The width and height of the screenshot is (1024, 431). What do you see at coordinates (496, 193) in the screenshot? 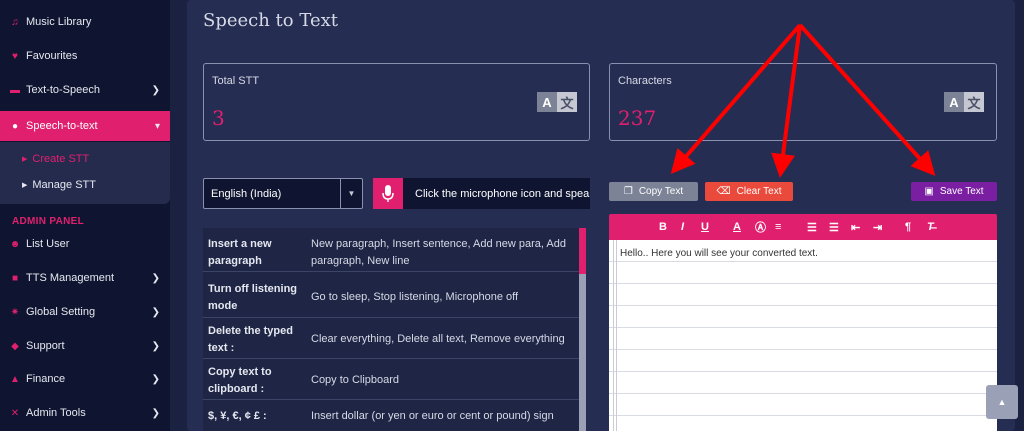
I see `microphone-hint: Click the microphone icon and speak` at bounding box center [496, 193].